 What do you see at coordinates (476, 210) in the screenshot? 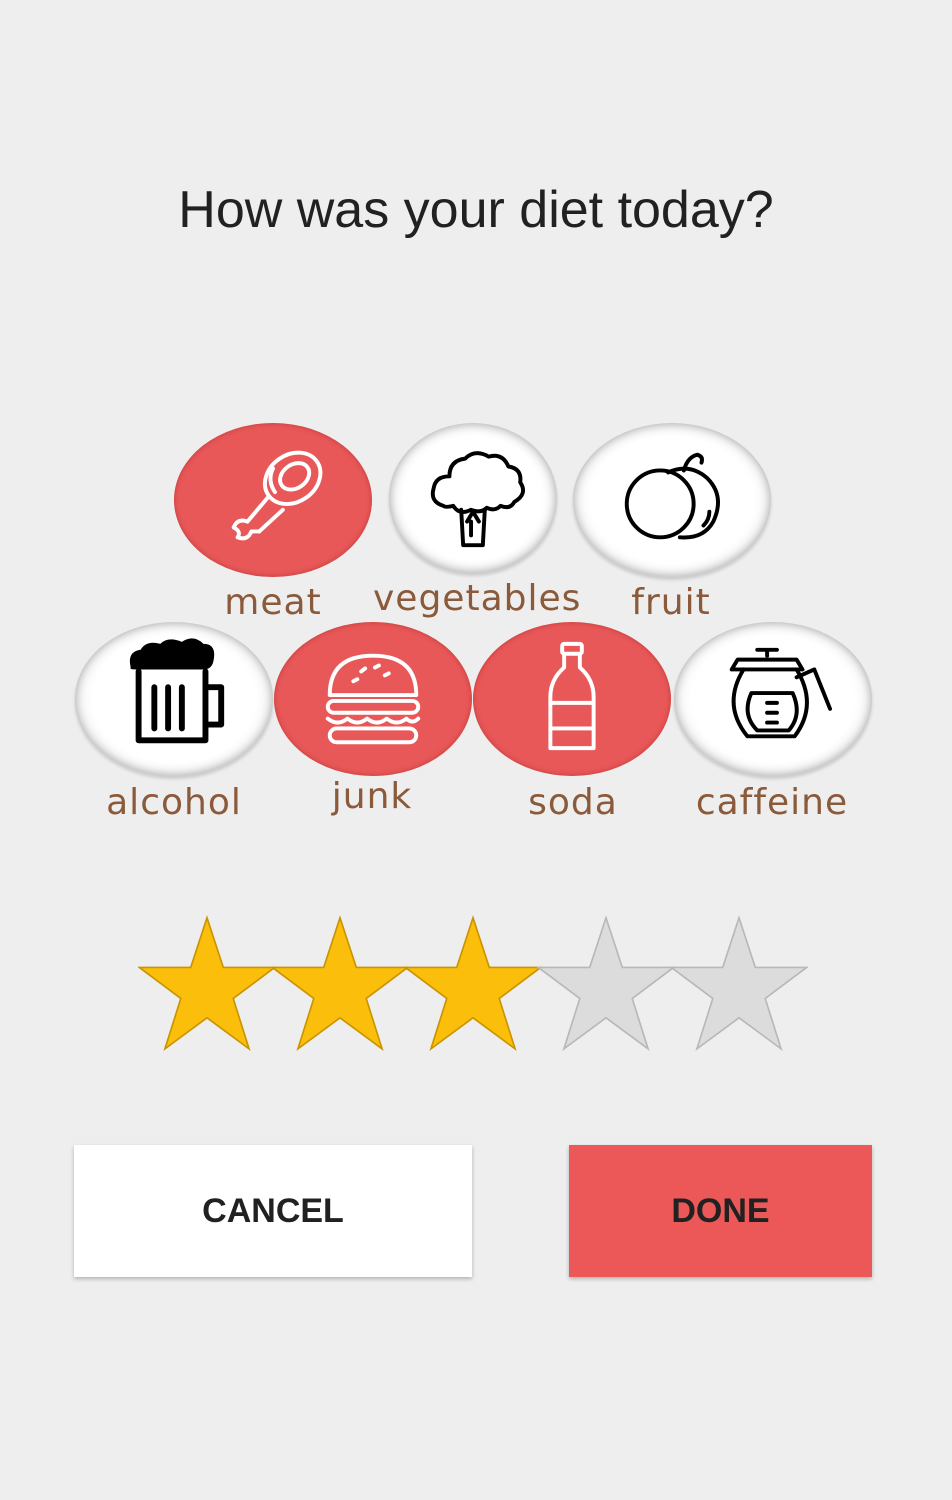
I see `page-title: How was your diet today?` at bounding box center [476, 210].